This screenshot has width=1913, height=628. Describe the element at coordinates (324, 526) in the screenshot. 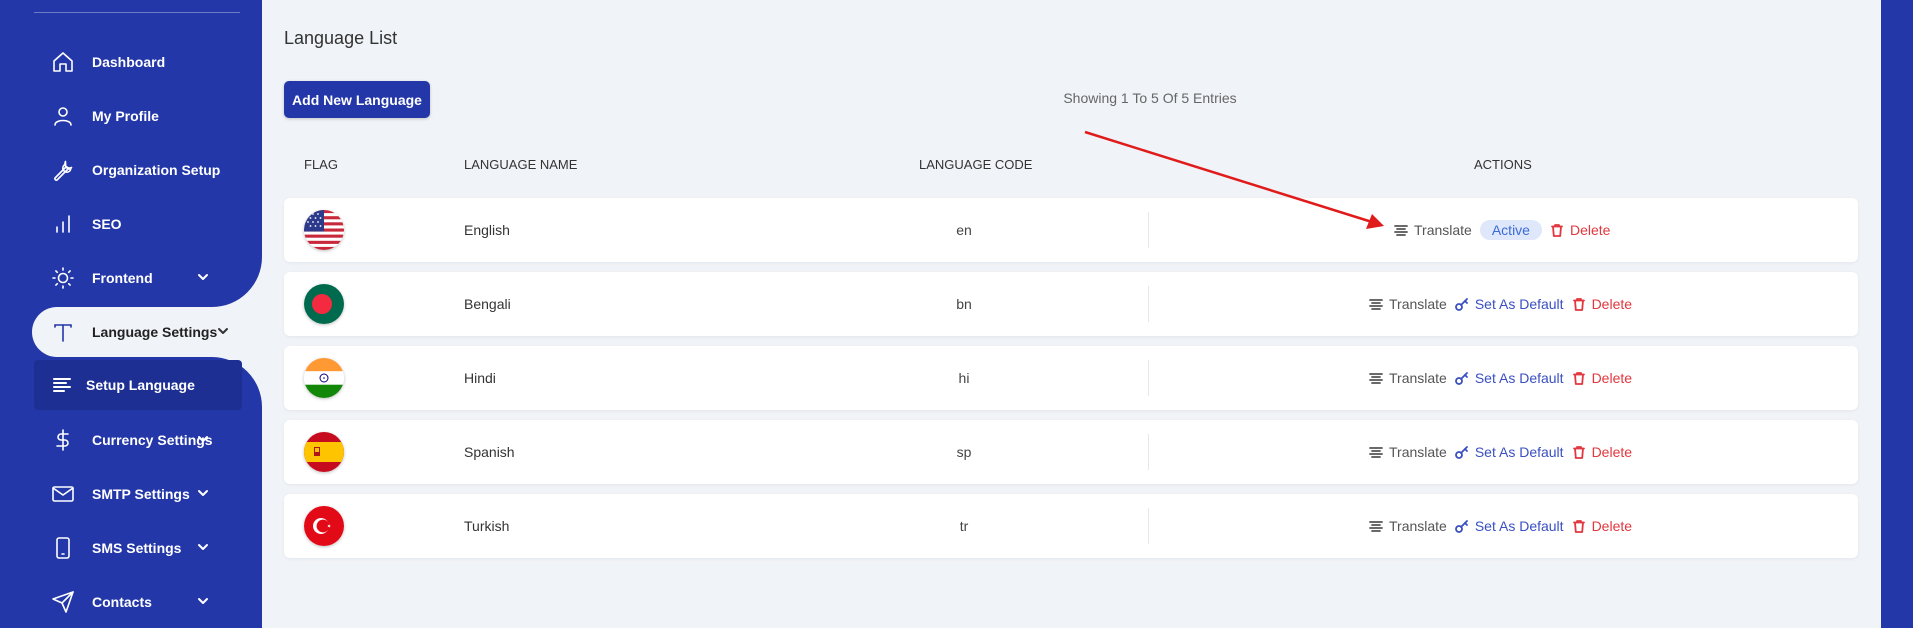

I see `turkey-flag-icon` at that location.